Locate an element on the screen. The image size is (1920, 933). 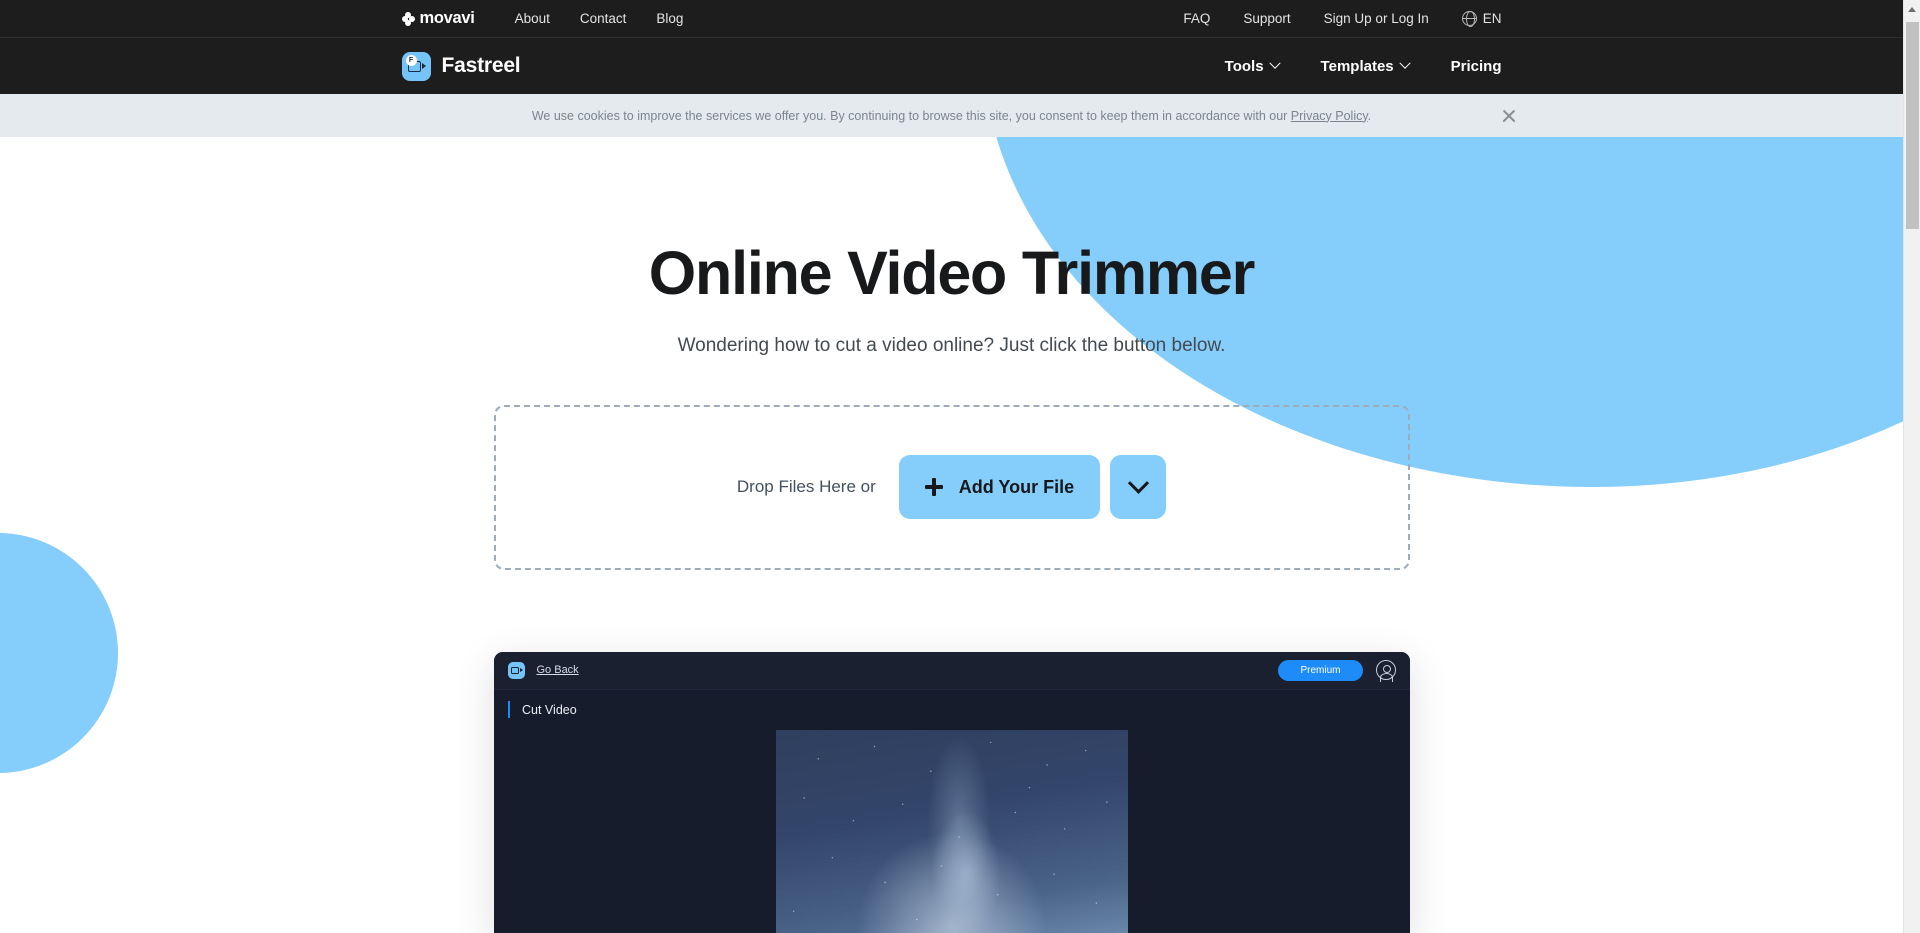
video-preview-stage is located at coordinates (951, 831).